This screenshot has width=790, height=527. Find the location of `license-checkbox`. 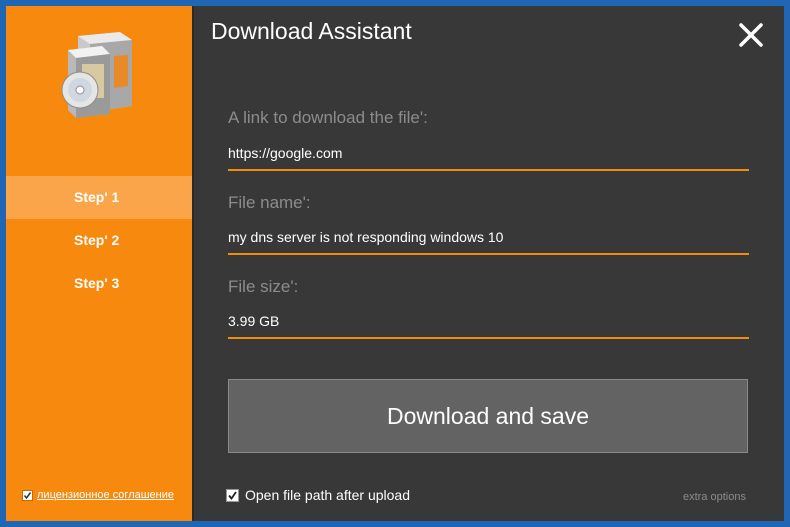

license-checkbox is located at coordinates (27, 495).